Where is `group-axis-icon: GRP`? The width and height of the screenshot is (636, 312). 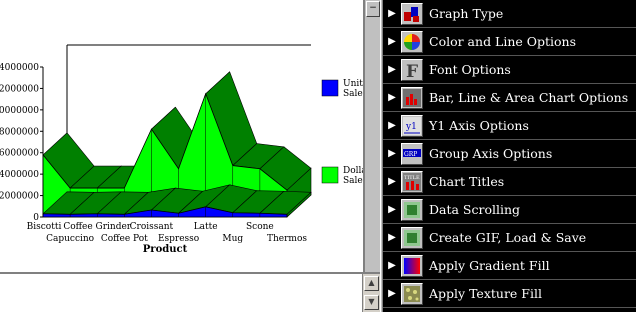 group-axis-icon: GRP is located at coordinates (412, 153).